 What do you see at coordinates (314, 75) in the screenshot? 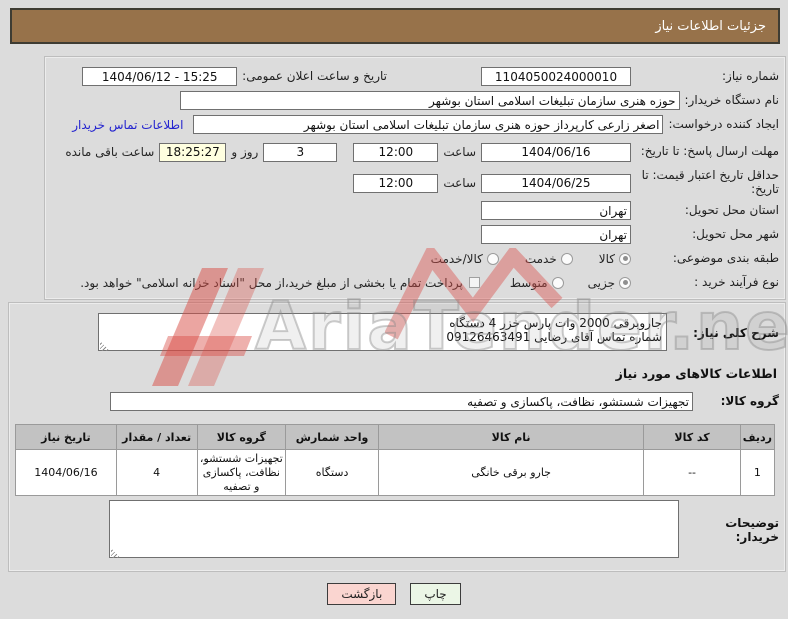
I see `announce-datetime-label: تاریخ و ساعت اعلان عمومی:` at bounding box center [314, 75].